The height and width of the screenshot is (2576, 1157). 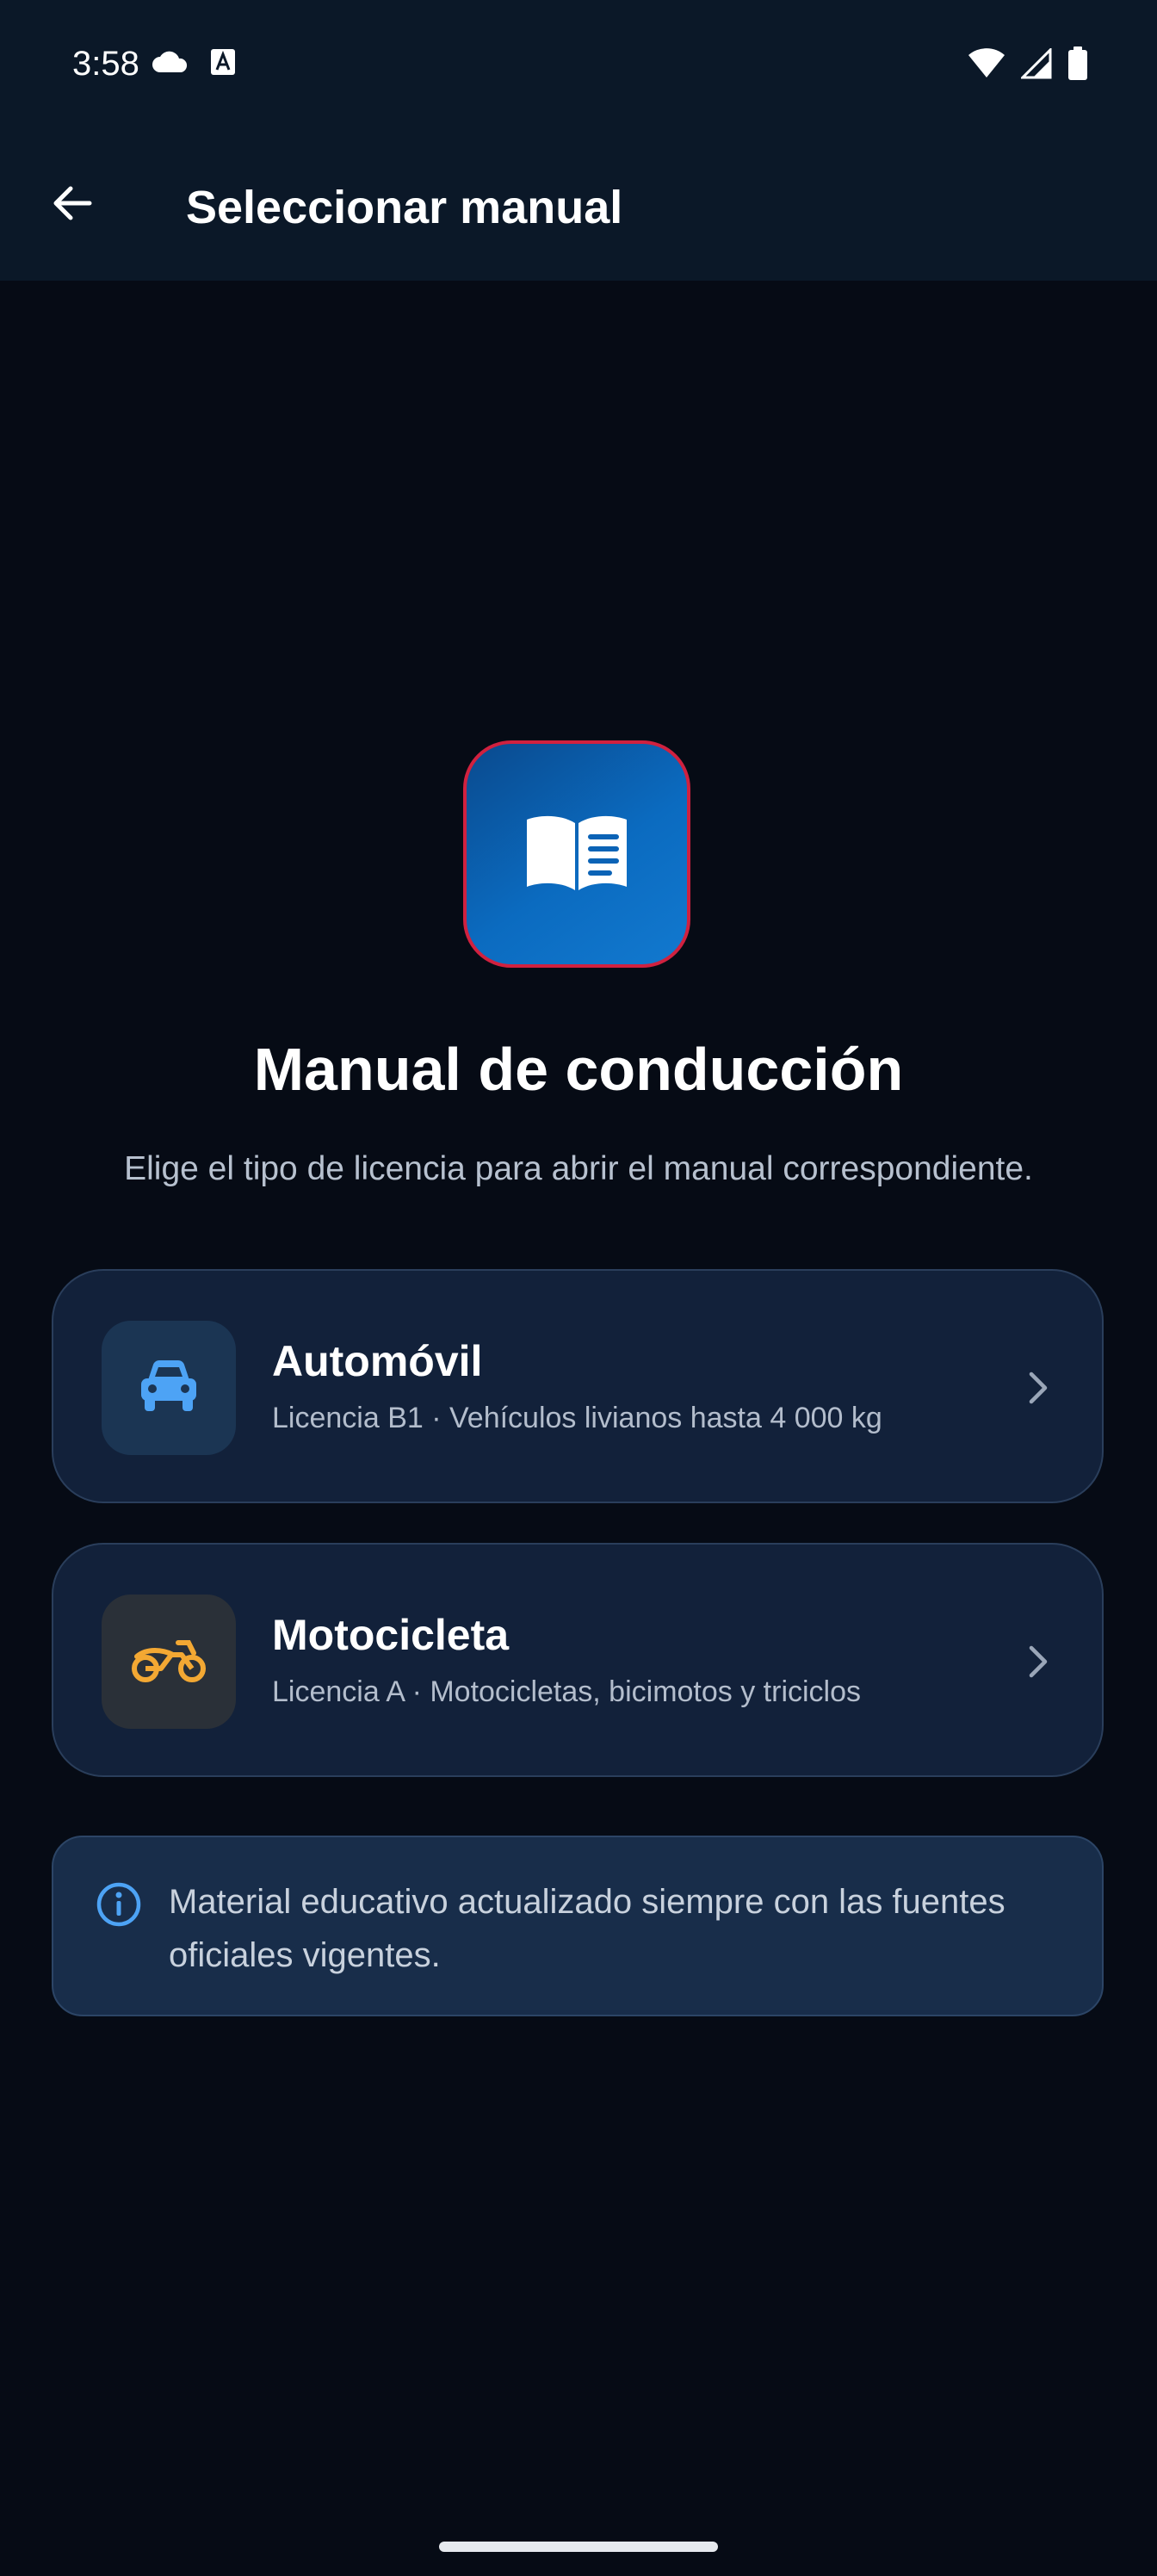 I want to click on status-time: 3:58, so click(x=106, y=64).